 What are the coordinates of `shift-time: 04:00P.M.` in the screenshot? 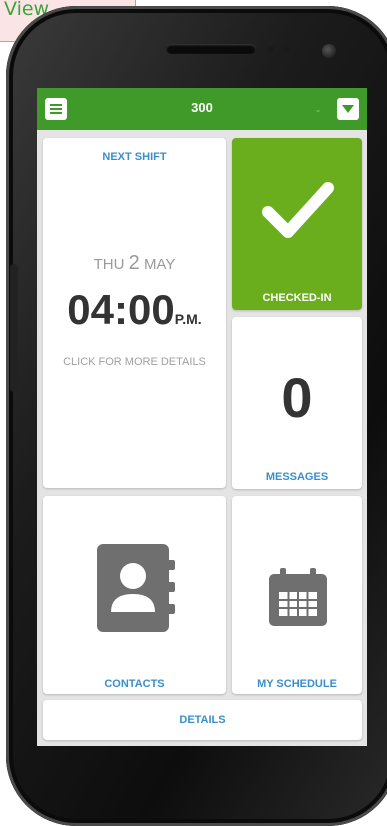 It's located at (134, 310).